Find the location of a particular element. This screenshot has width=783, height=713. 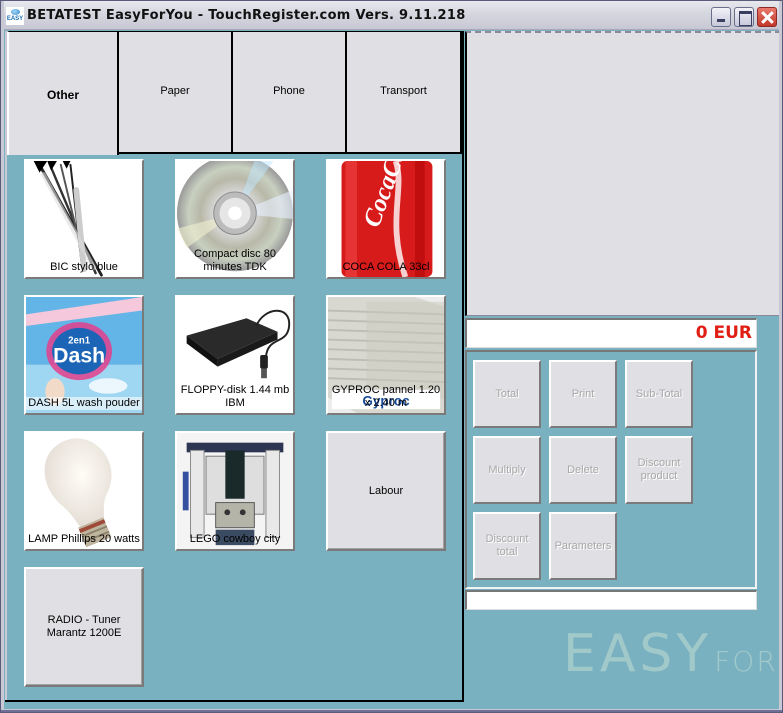

pens-image is located at coordinates (84, 219).